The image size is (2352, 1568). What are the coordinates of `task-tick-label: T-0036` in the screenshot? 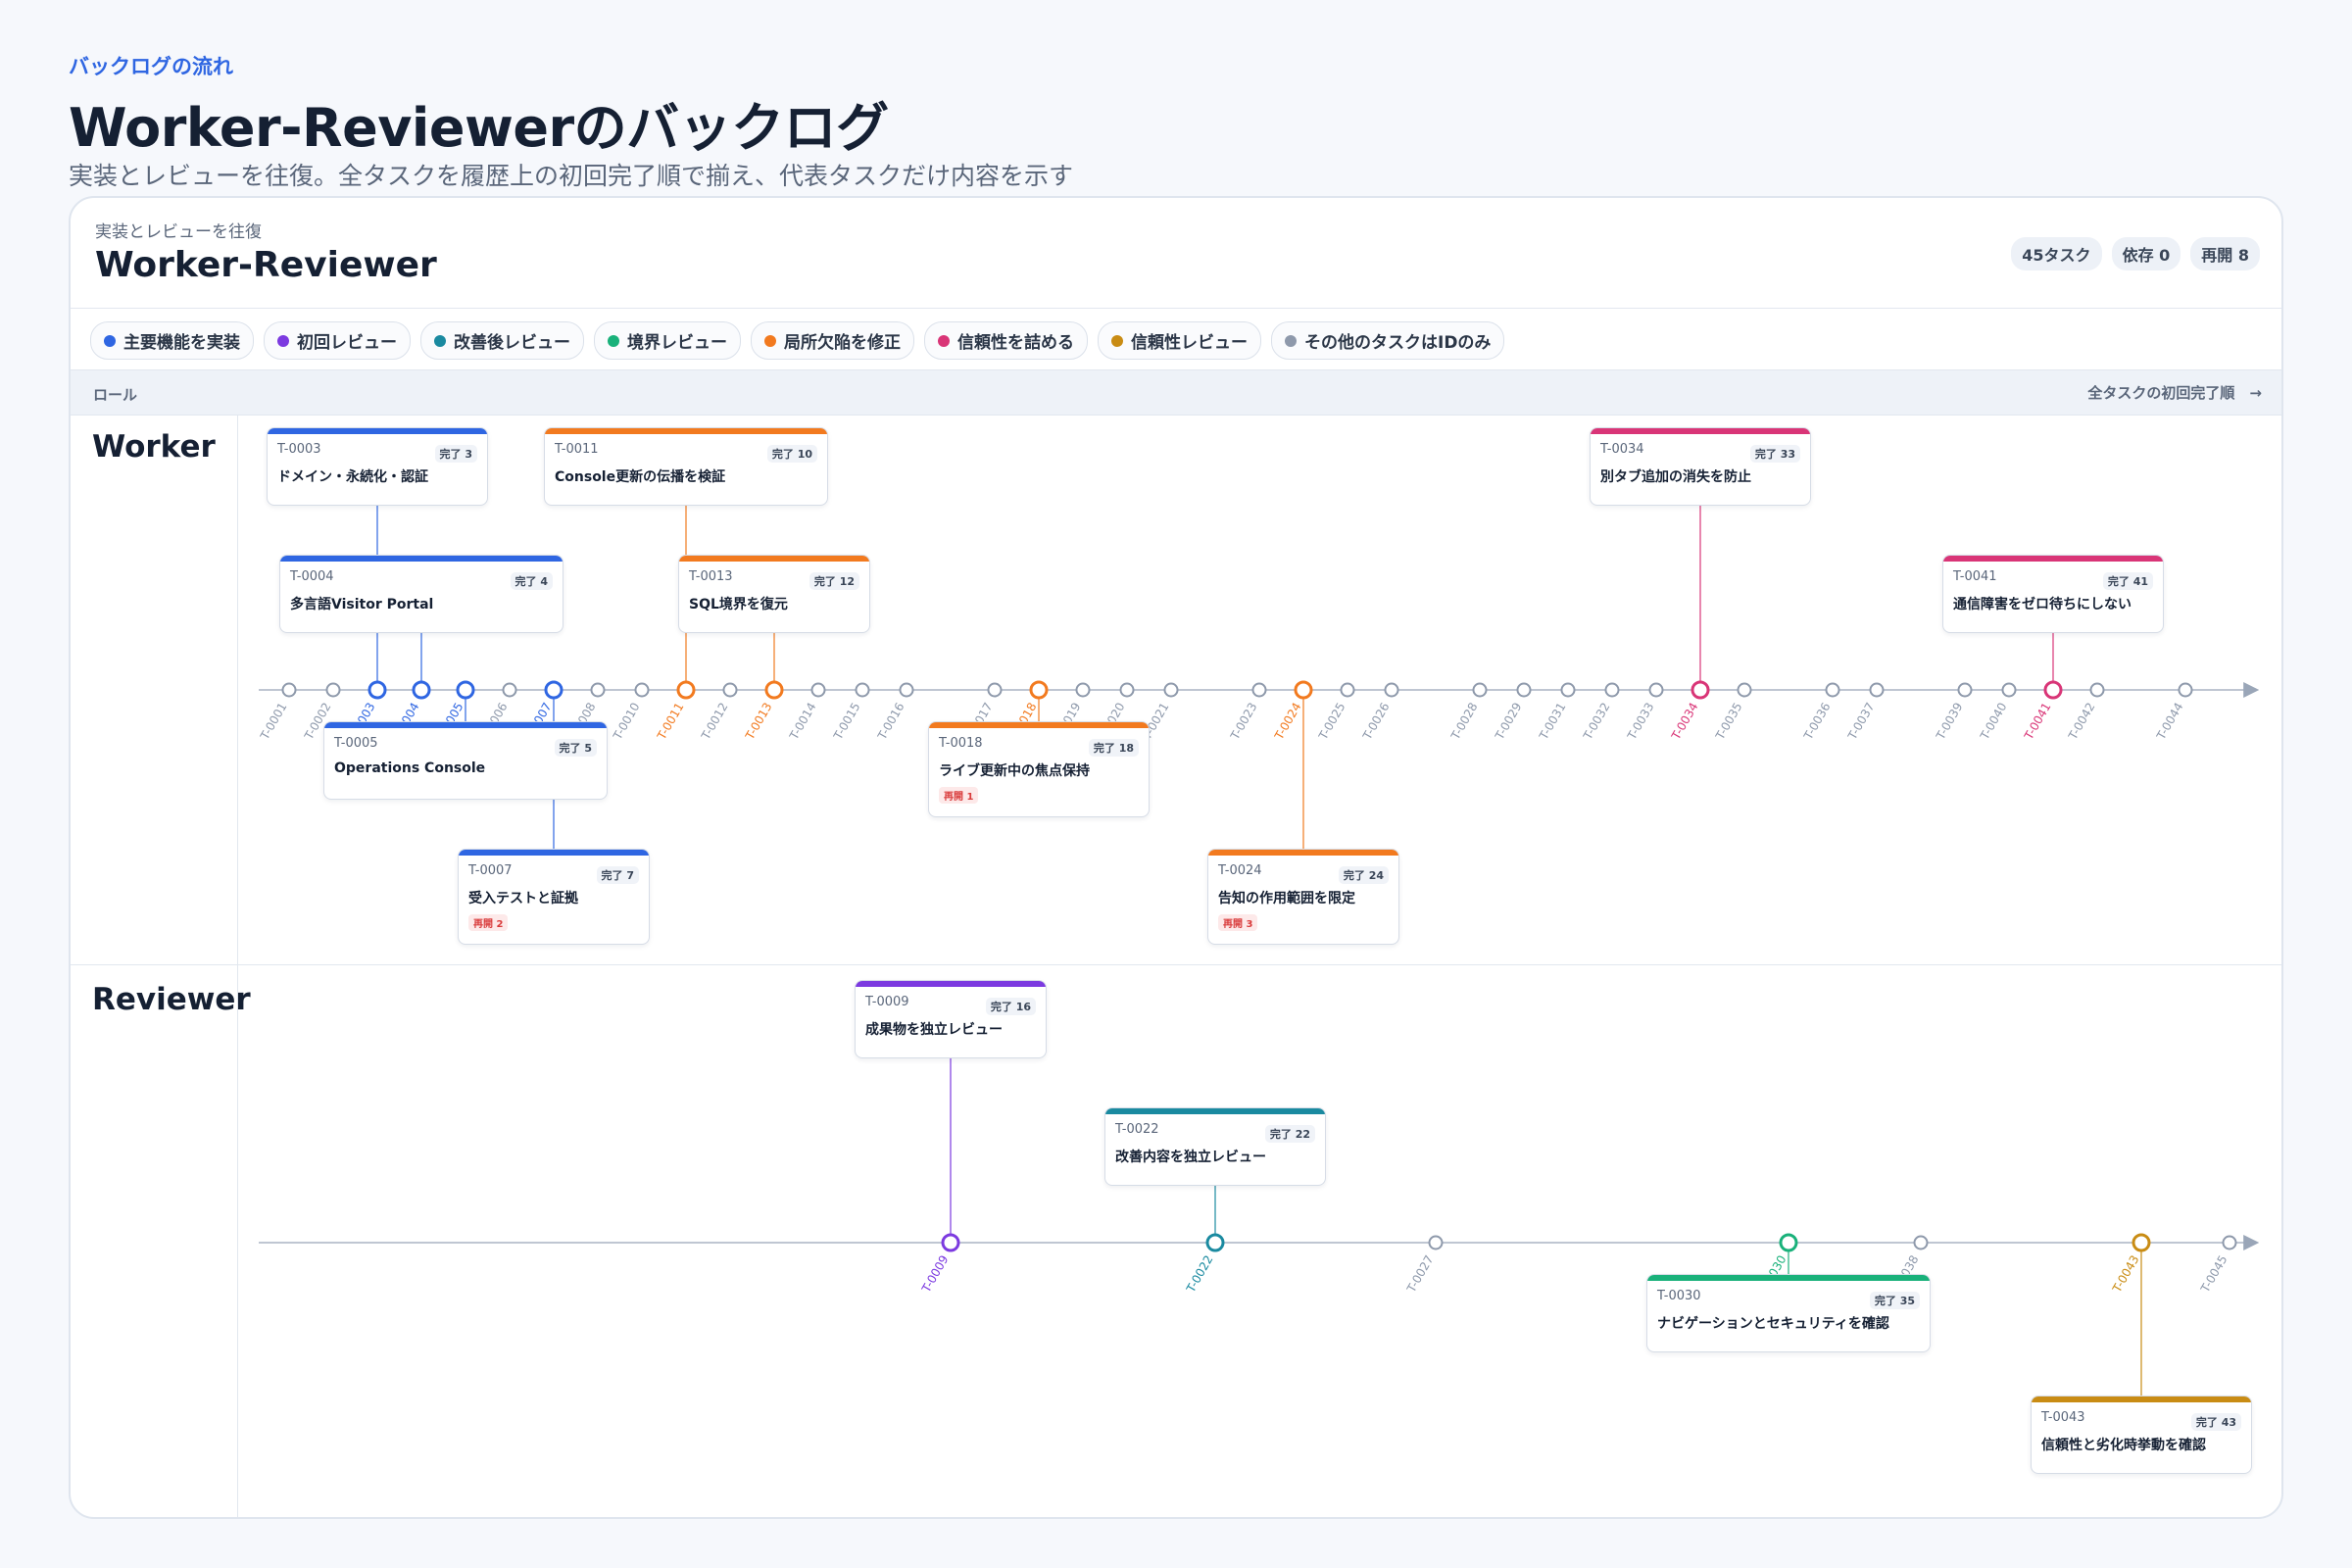 It's located at (1816, 722).